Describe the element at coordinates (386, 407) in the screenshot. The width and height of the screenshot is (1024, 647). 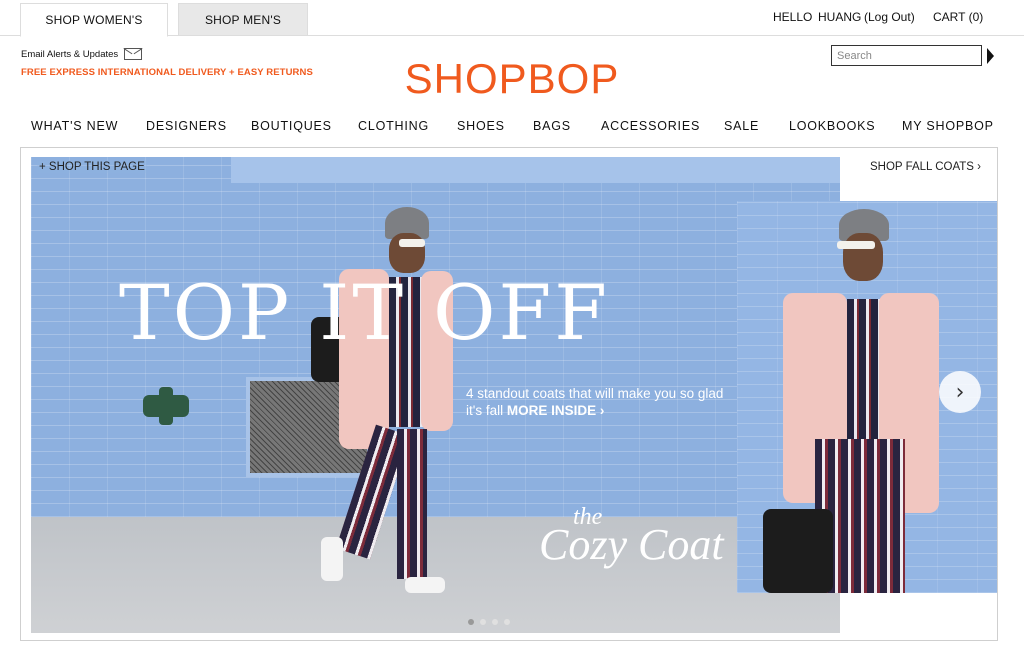
I see `model-walking` at that location.